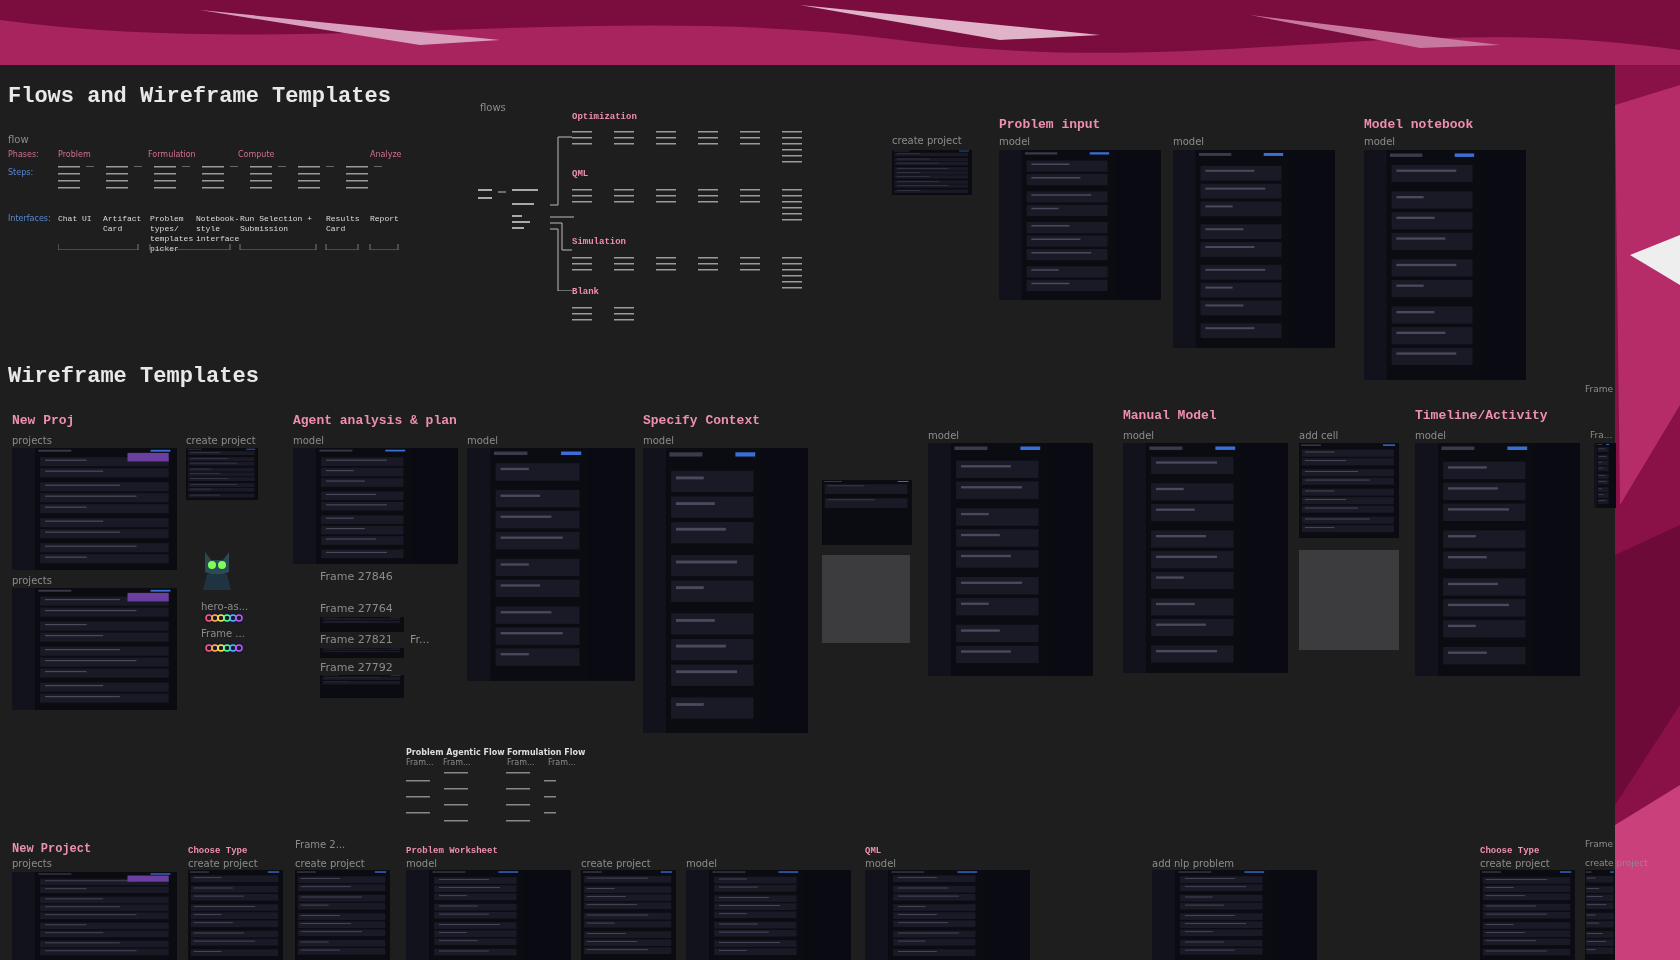  Describe the element at coordinates (356, 639) in the screenshot. I see `frame-label: Frame 27821` at that location.